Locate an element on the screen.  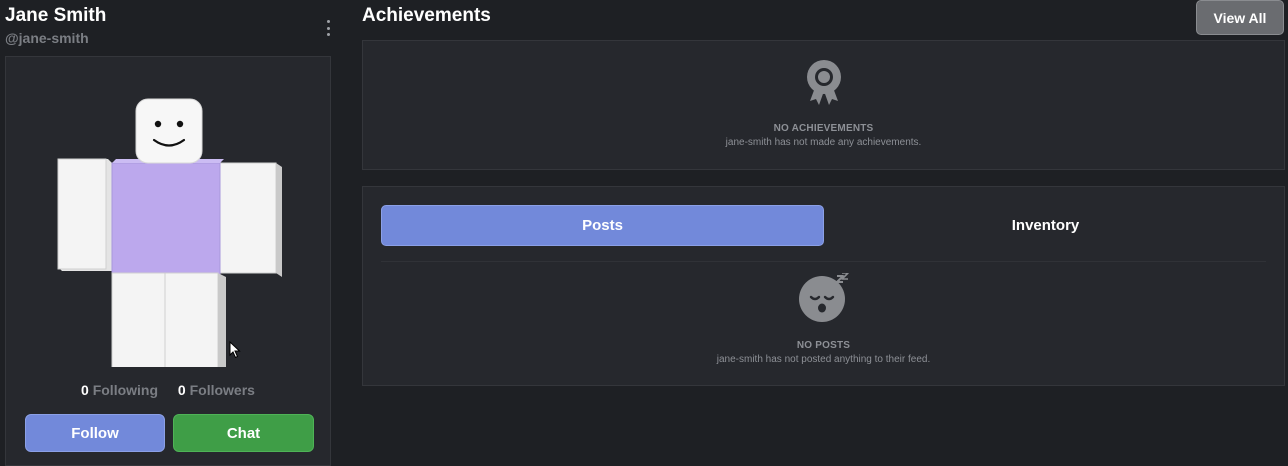
avatar is located at coordinates (169, 232).